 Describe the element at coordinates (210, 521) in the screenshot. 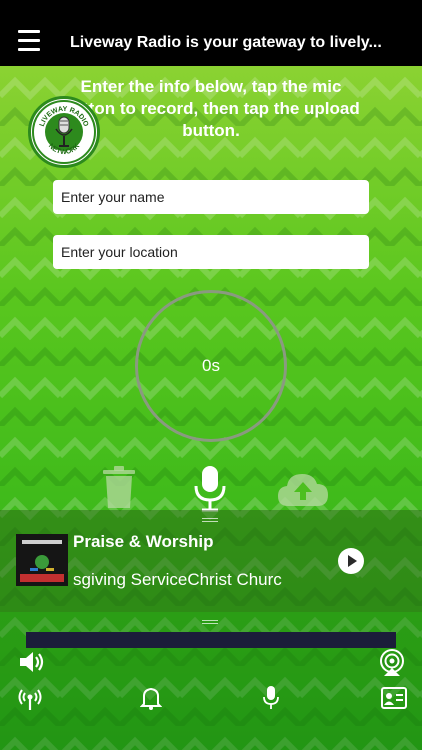

I see `drag-handle` at that location.